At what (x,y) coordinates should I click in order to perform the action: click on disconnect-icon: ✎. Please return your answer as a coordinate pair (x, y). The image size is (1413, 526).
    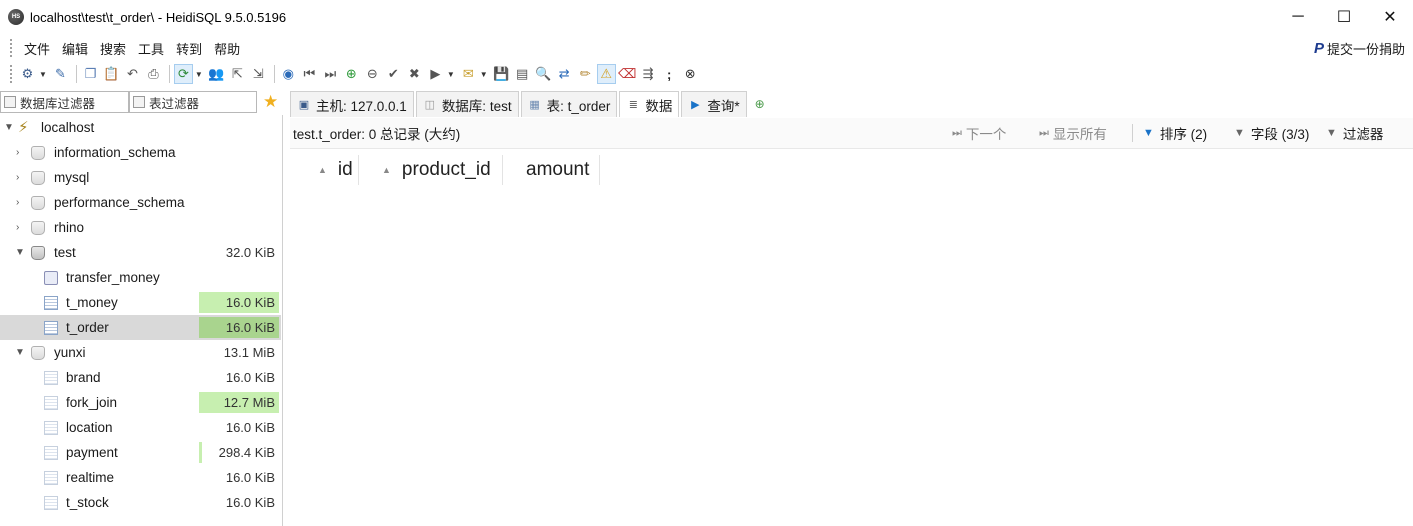
    Looking at the image, I should click on (60, 74).